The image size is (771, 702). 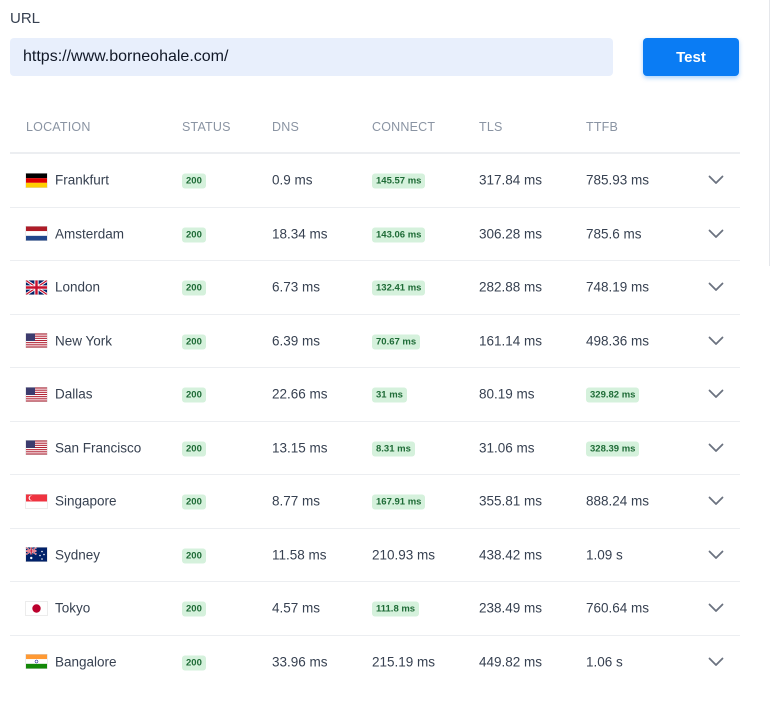 I want to click on connect-cell: 143.06 ms, so click(x=399, y=234).